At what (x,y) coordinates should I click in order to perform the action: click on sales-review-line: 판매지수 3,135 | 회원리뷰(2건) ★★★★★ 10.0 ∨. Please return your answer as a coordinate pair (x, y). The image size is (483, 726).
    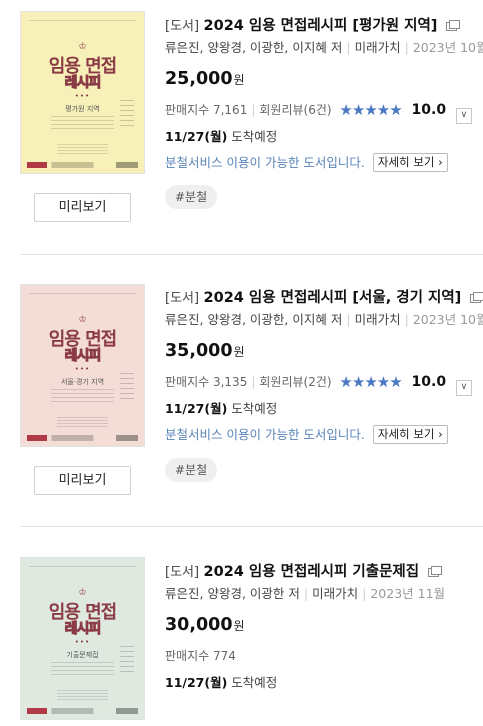
    Looking at the image, I should click on (324, 383).